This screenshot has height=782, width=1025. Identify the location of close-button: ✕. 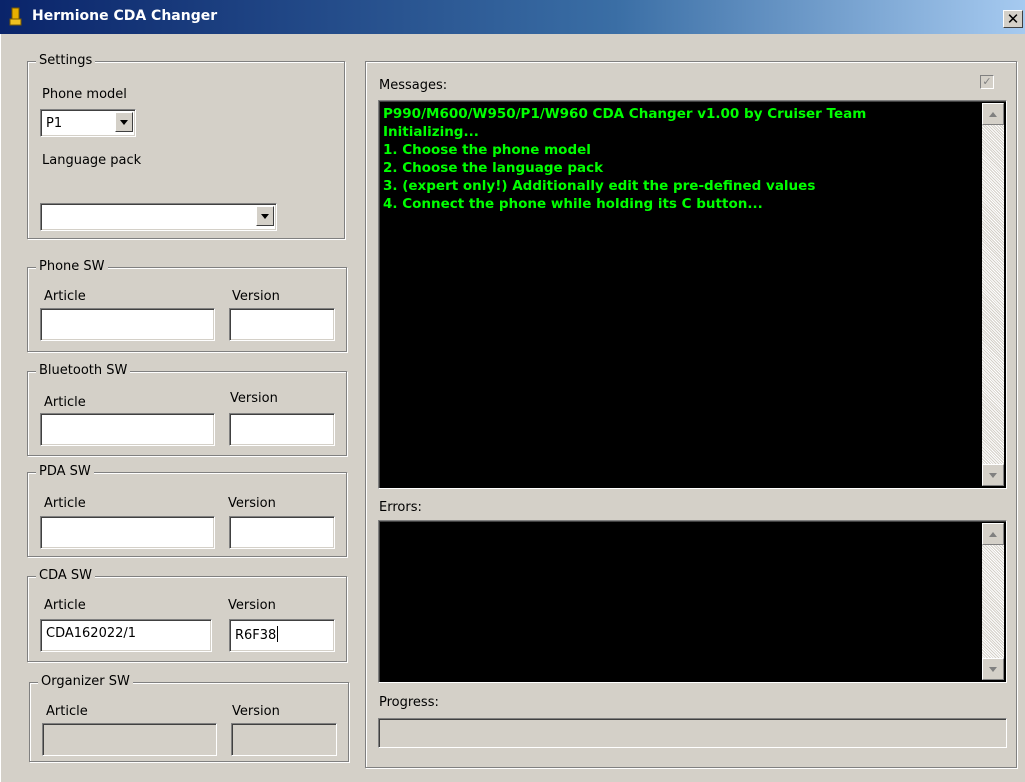
(1013, 19).